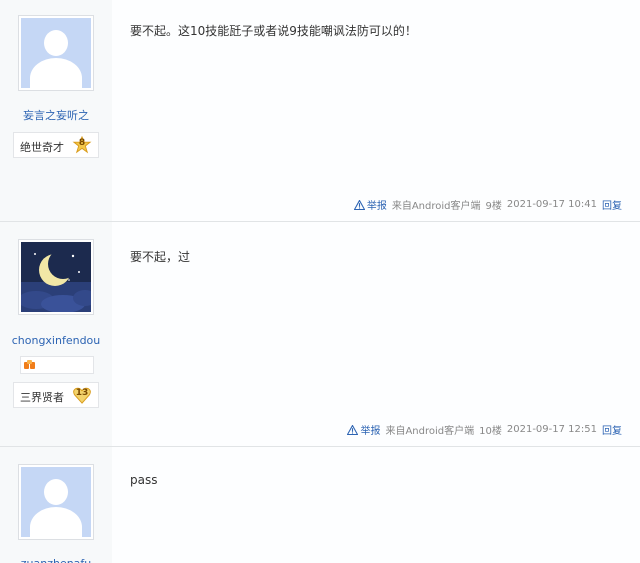  What do you see at coordinates (551, 204) in the screenshot?
I see `post-time: 2021-09-17 10:41` at bounding box center [551, 204].